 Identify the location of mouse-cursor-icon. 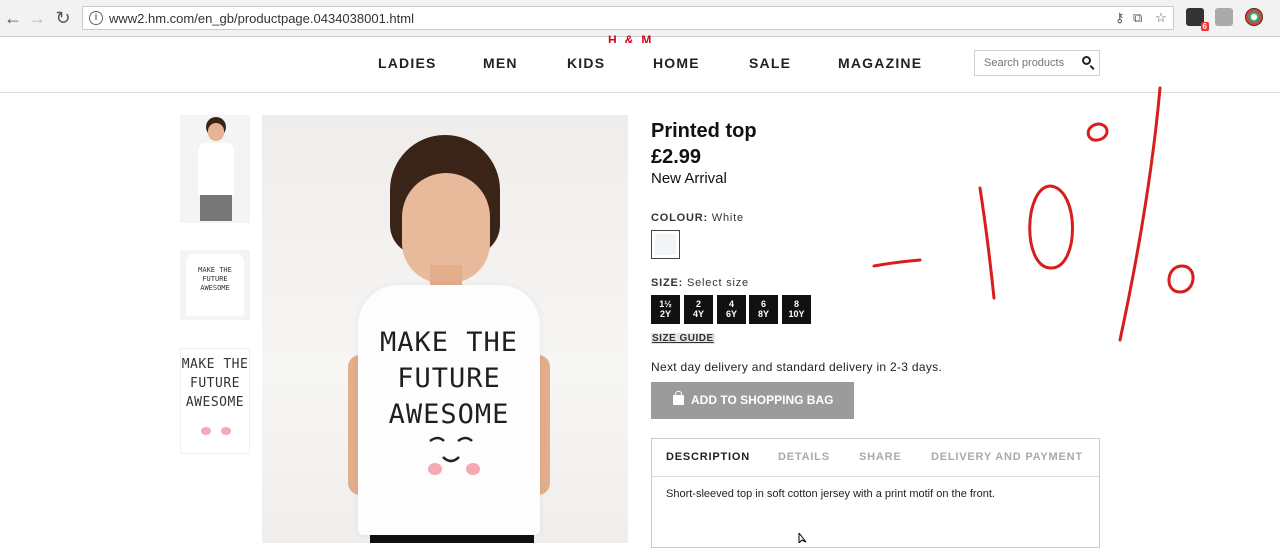
(802, 538).